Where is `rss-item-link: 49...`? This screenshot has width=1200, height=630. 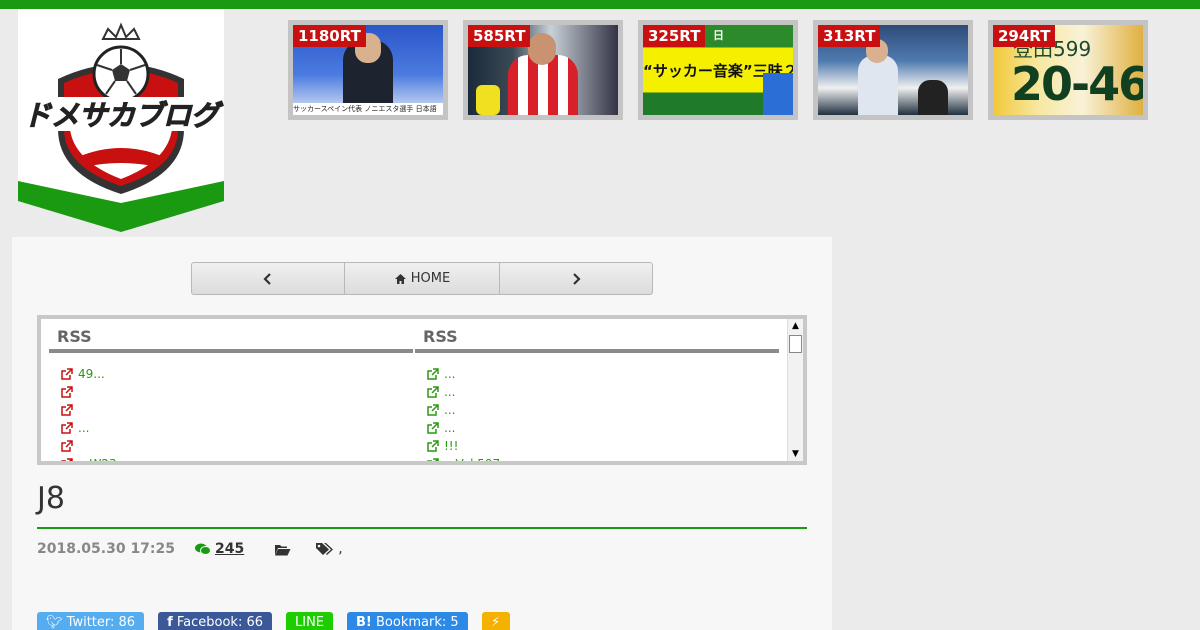 rss-item-link: 49... is located at coordinates (237, 374).